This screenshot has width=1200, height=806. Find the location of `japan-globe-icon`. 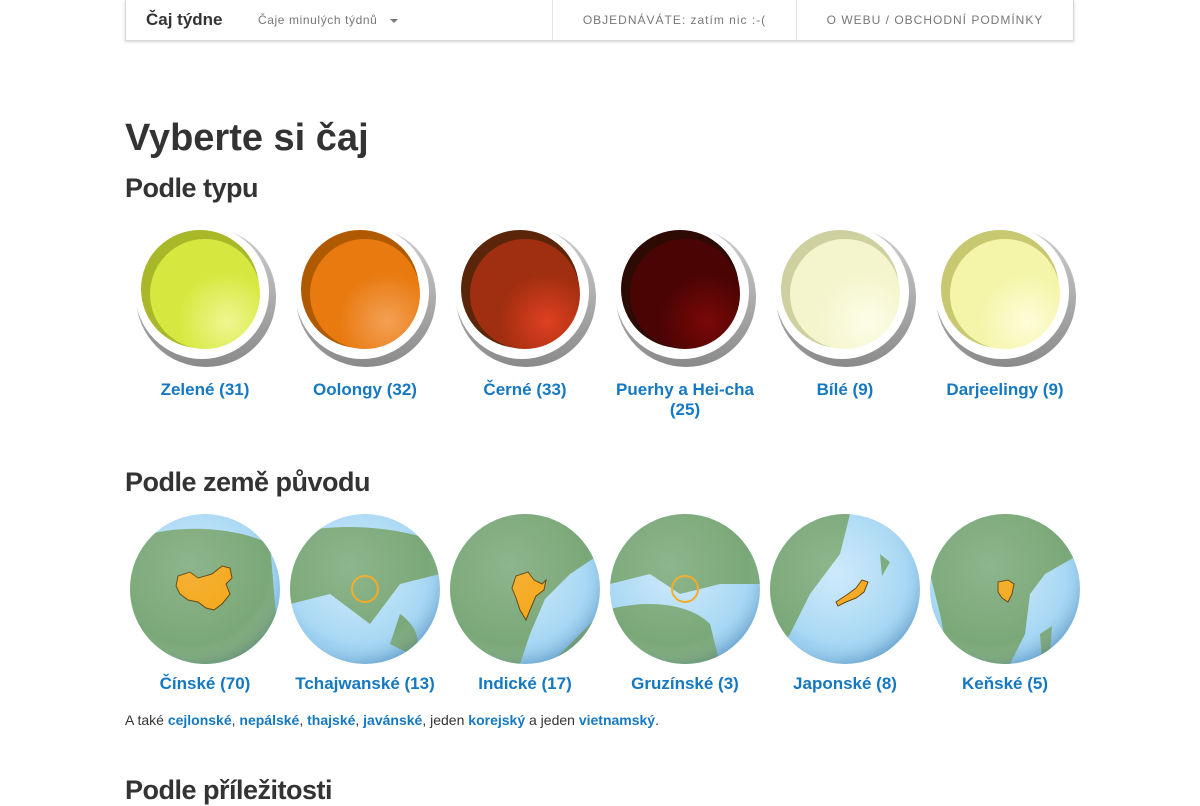

japan-globe-icon is located at coordinates (845, 589).